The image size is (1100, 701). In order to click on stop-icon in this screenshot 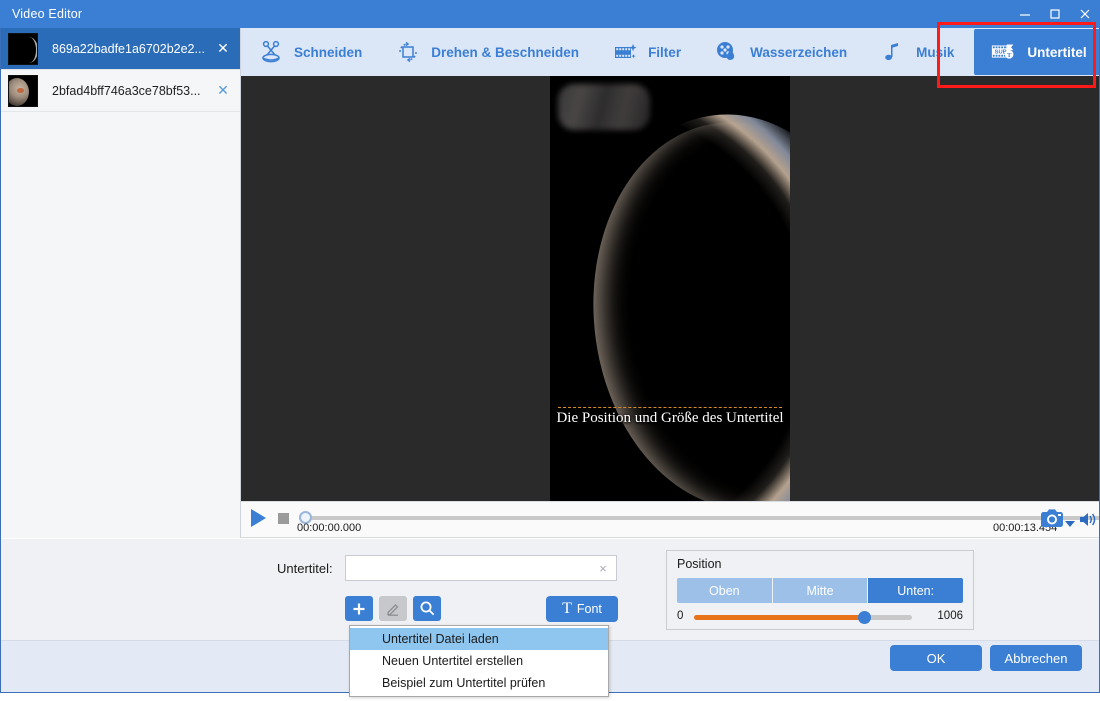, I will do `click(283, 518)`.